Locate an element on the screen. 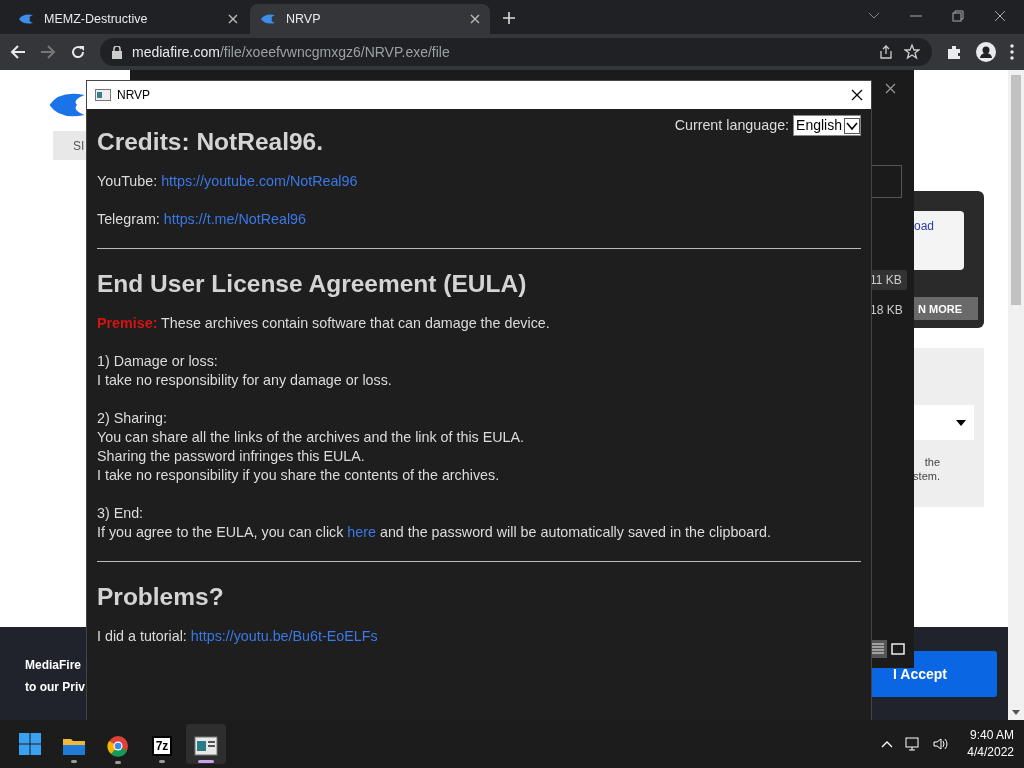 The image size is (1024, 768). body-text: Telegram: https://t.me/NotReal96 is located at coordinates (202, 219).